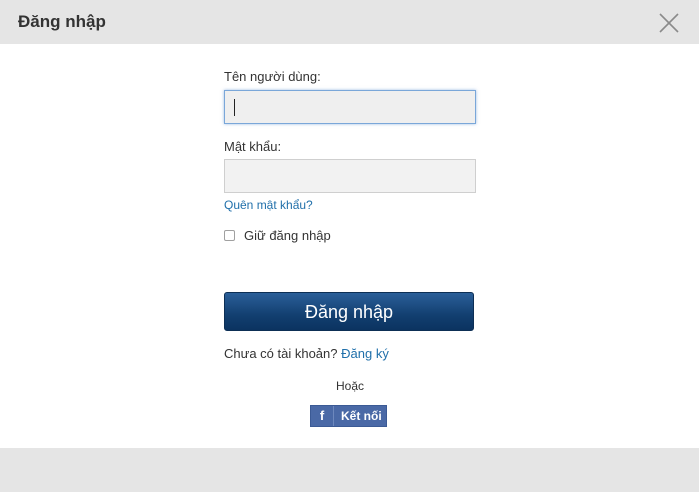 Image resolution: width=699 pixels, height=492 pixels. I want to click on facebook-icon: f, so click(322, 416).